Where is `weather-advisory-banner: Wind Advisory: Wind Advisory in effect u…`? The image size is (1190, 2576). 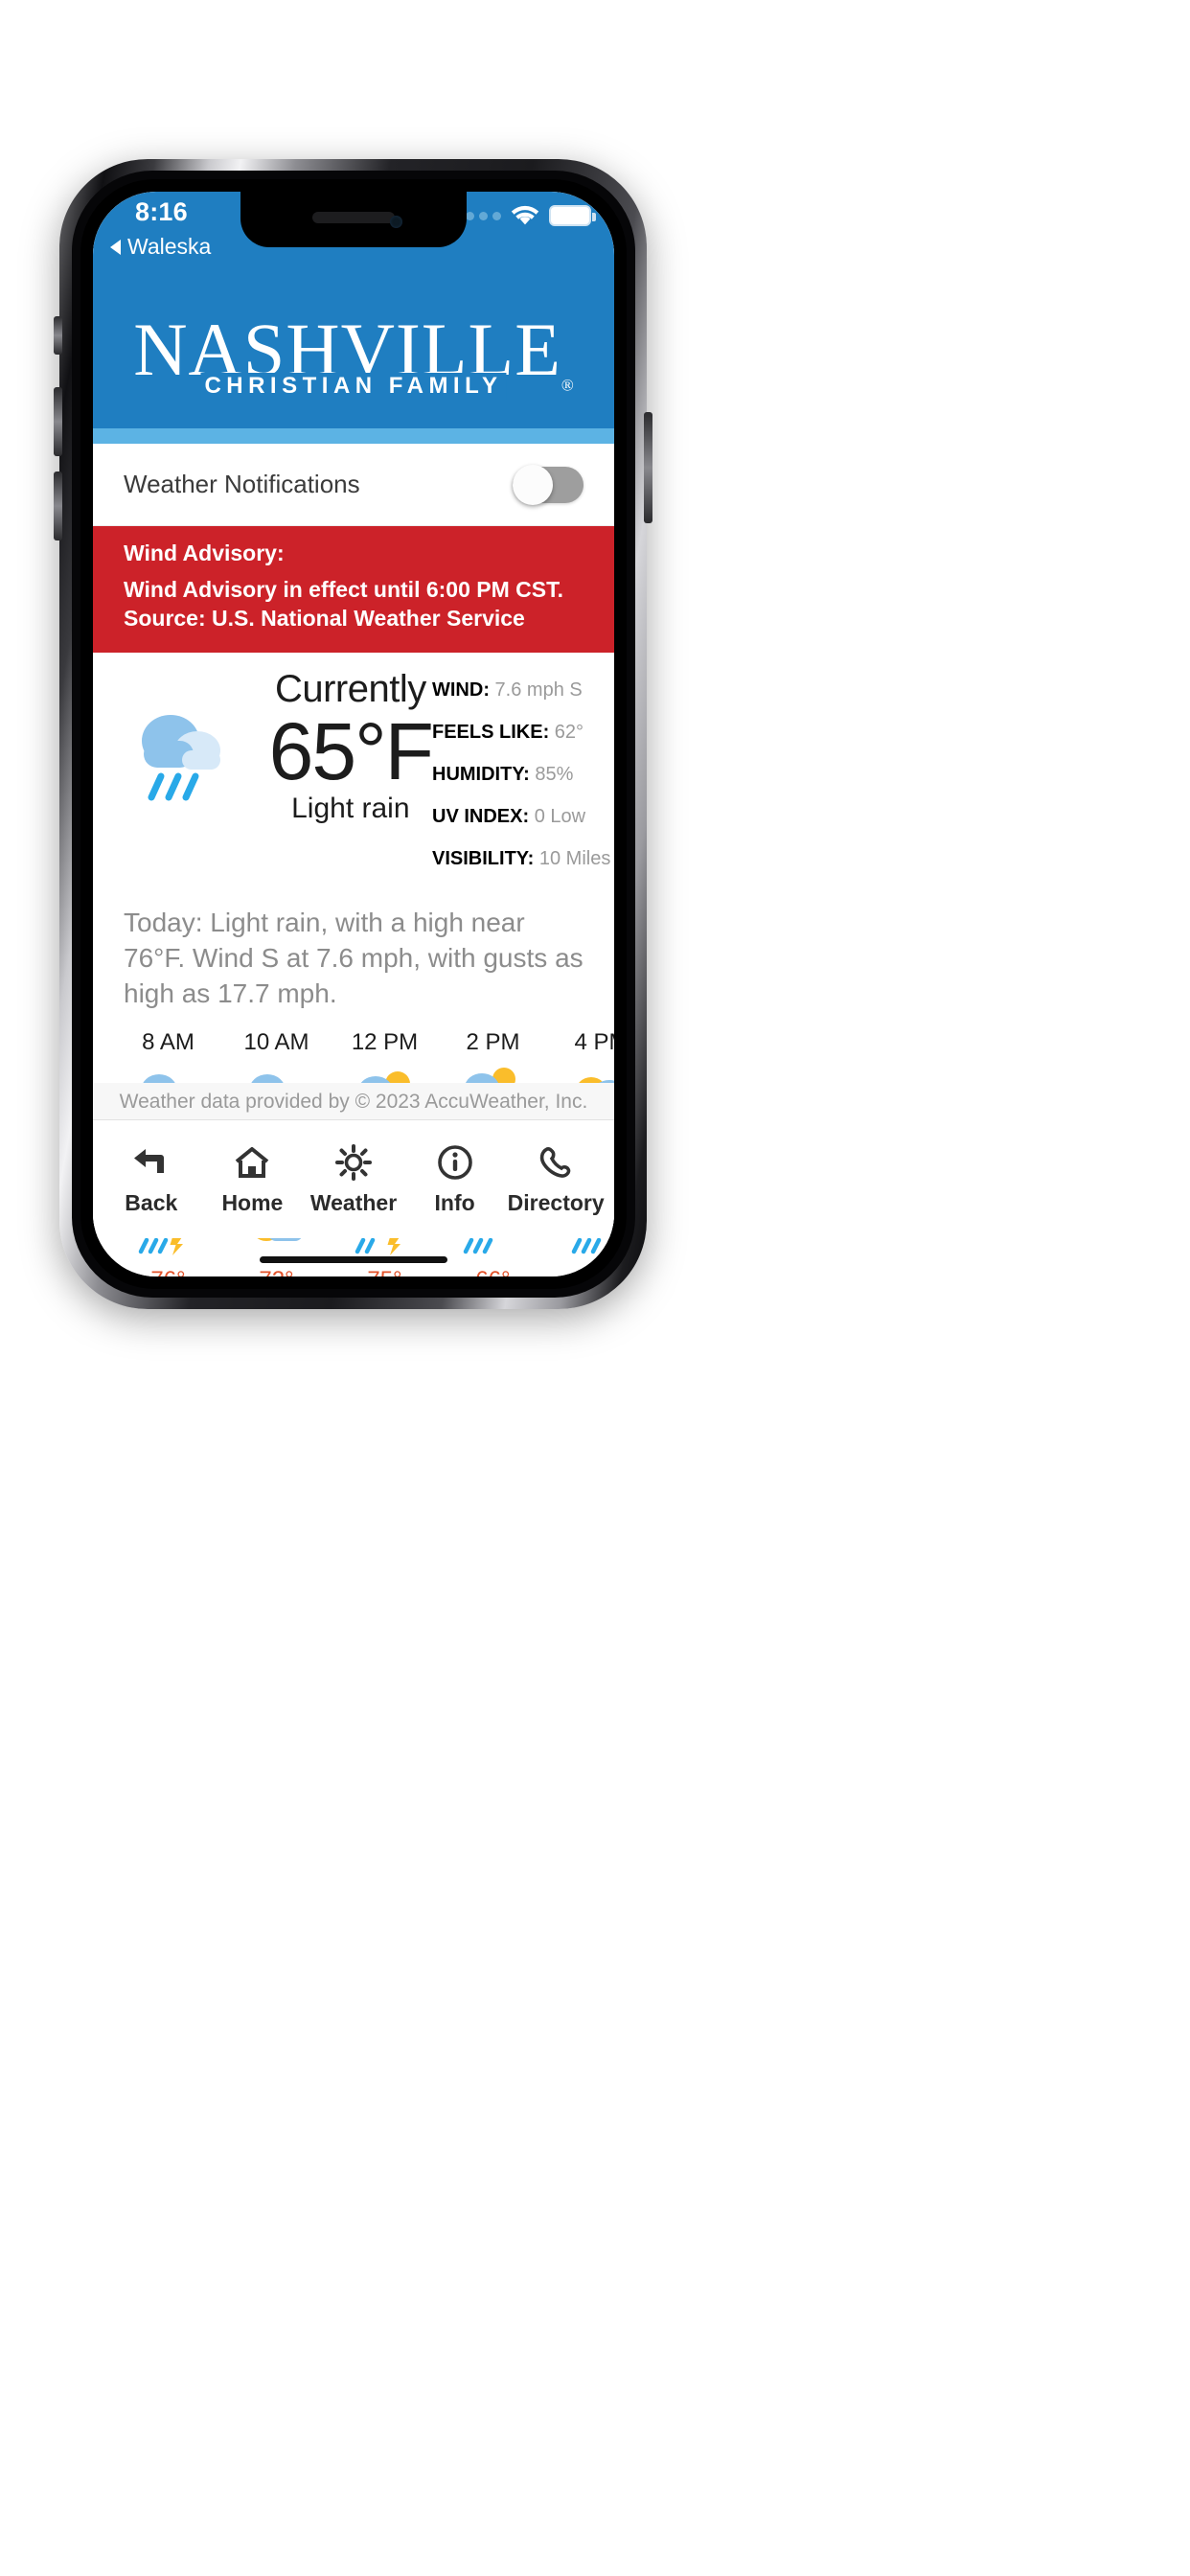 weather-advisory-banner: Wind Advisory: Wind Advisory in effect u… is located at coordinates (354, 589).